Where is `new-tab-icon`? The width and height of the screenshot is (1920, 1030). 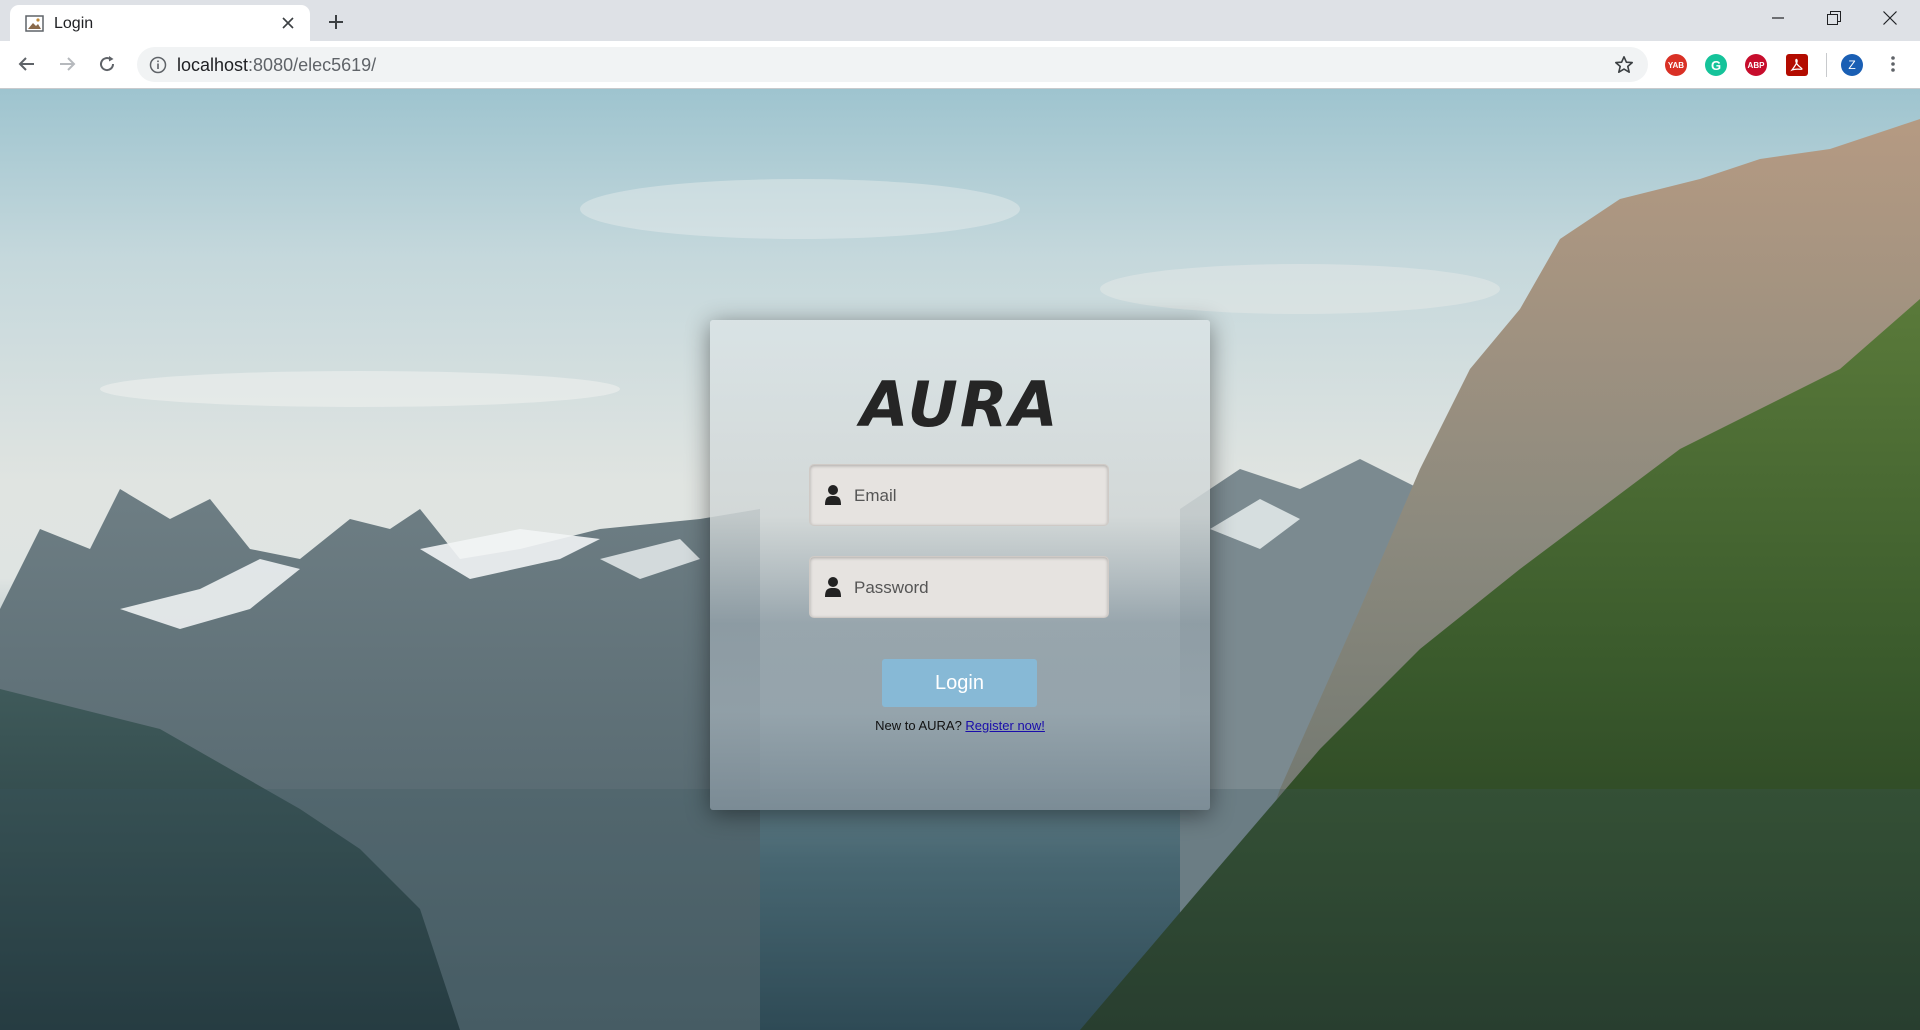 new-tab-icon is located at coordinates (336, 22).